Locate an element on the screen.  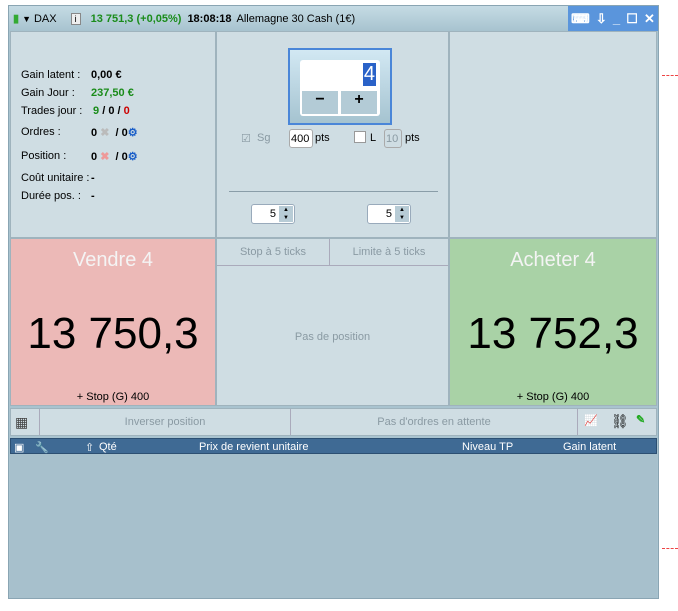
keyboard-icon: ⌨ is located at coordinates (580, 19).